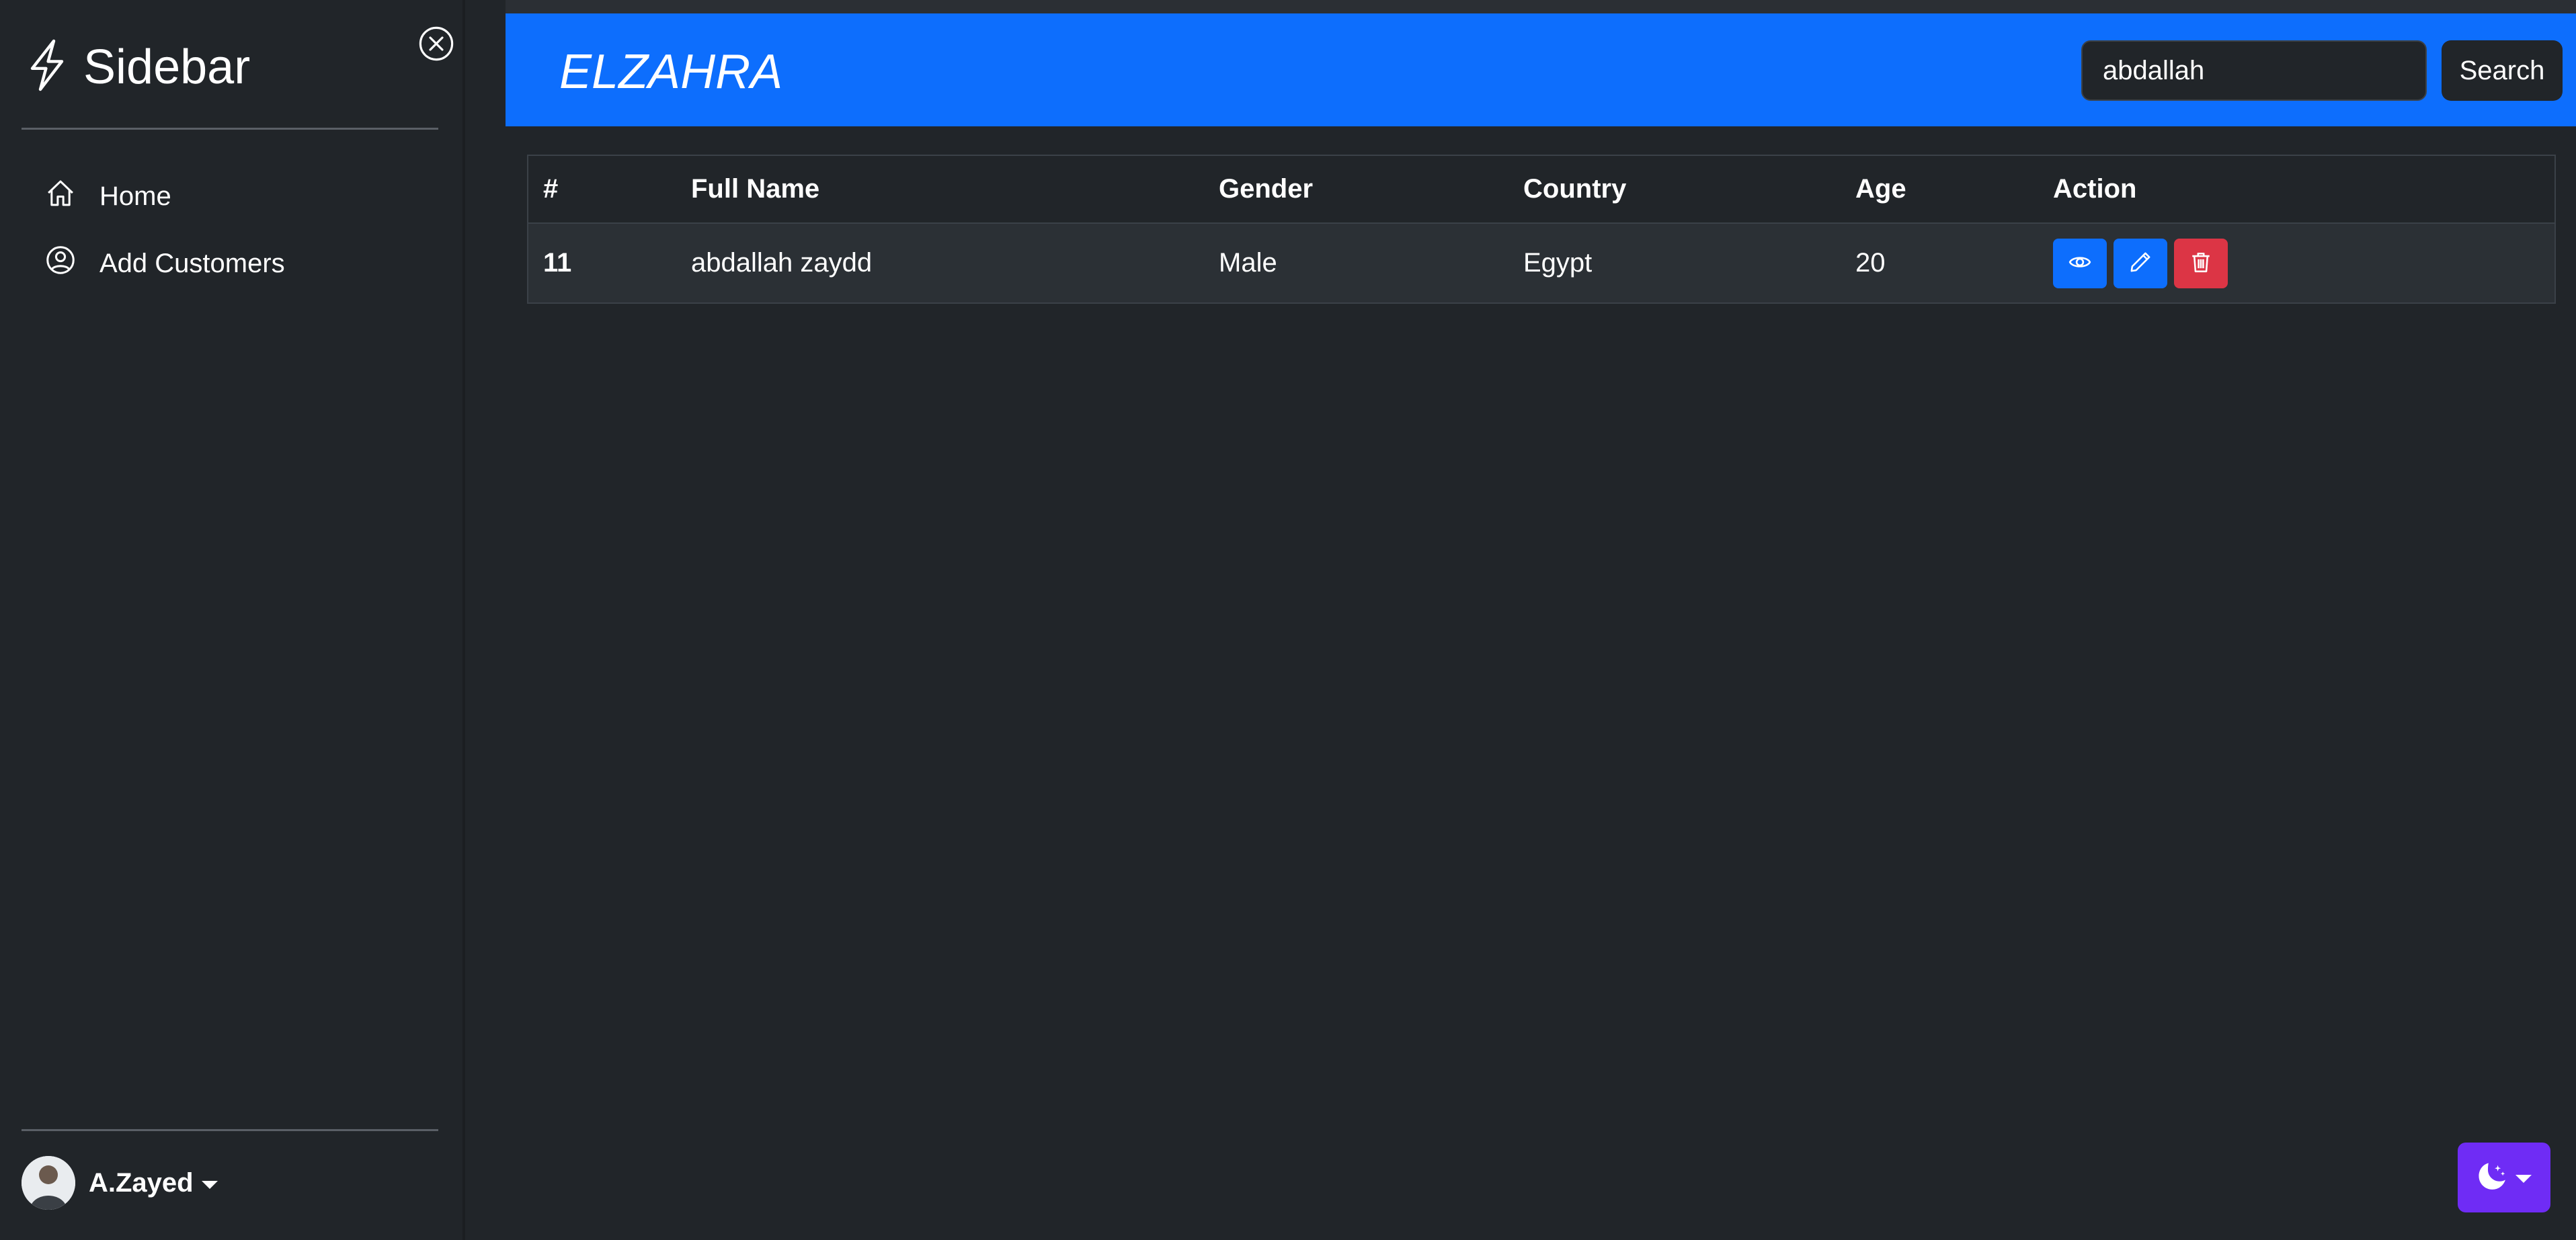 The height and width of the screenshot is (1240, 2576). What do you see at coordinates (1558, 263) in the screenshot?
I see `cell-country: Egypt` at bounding box center [1558, 263].